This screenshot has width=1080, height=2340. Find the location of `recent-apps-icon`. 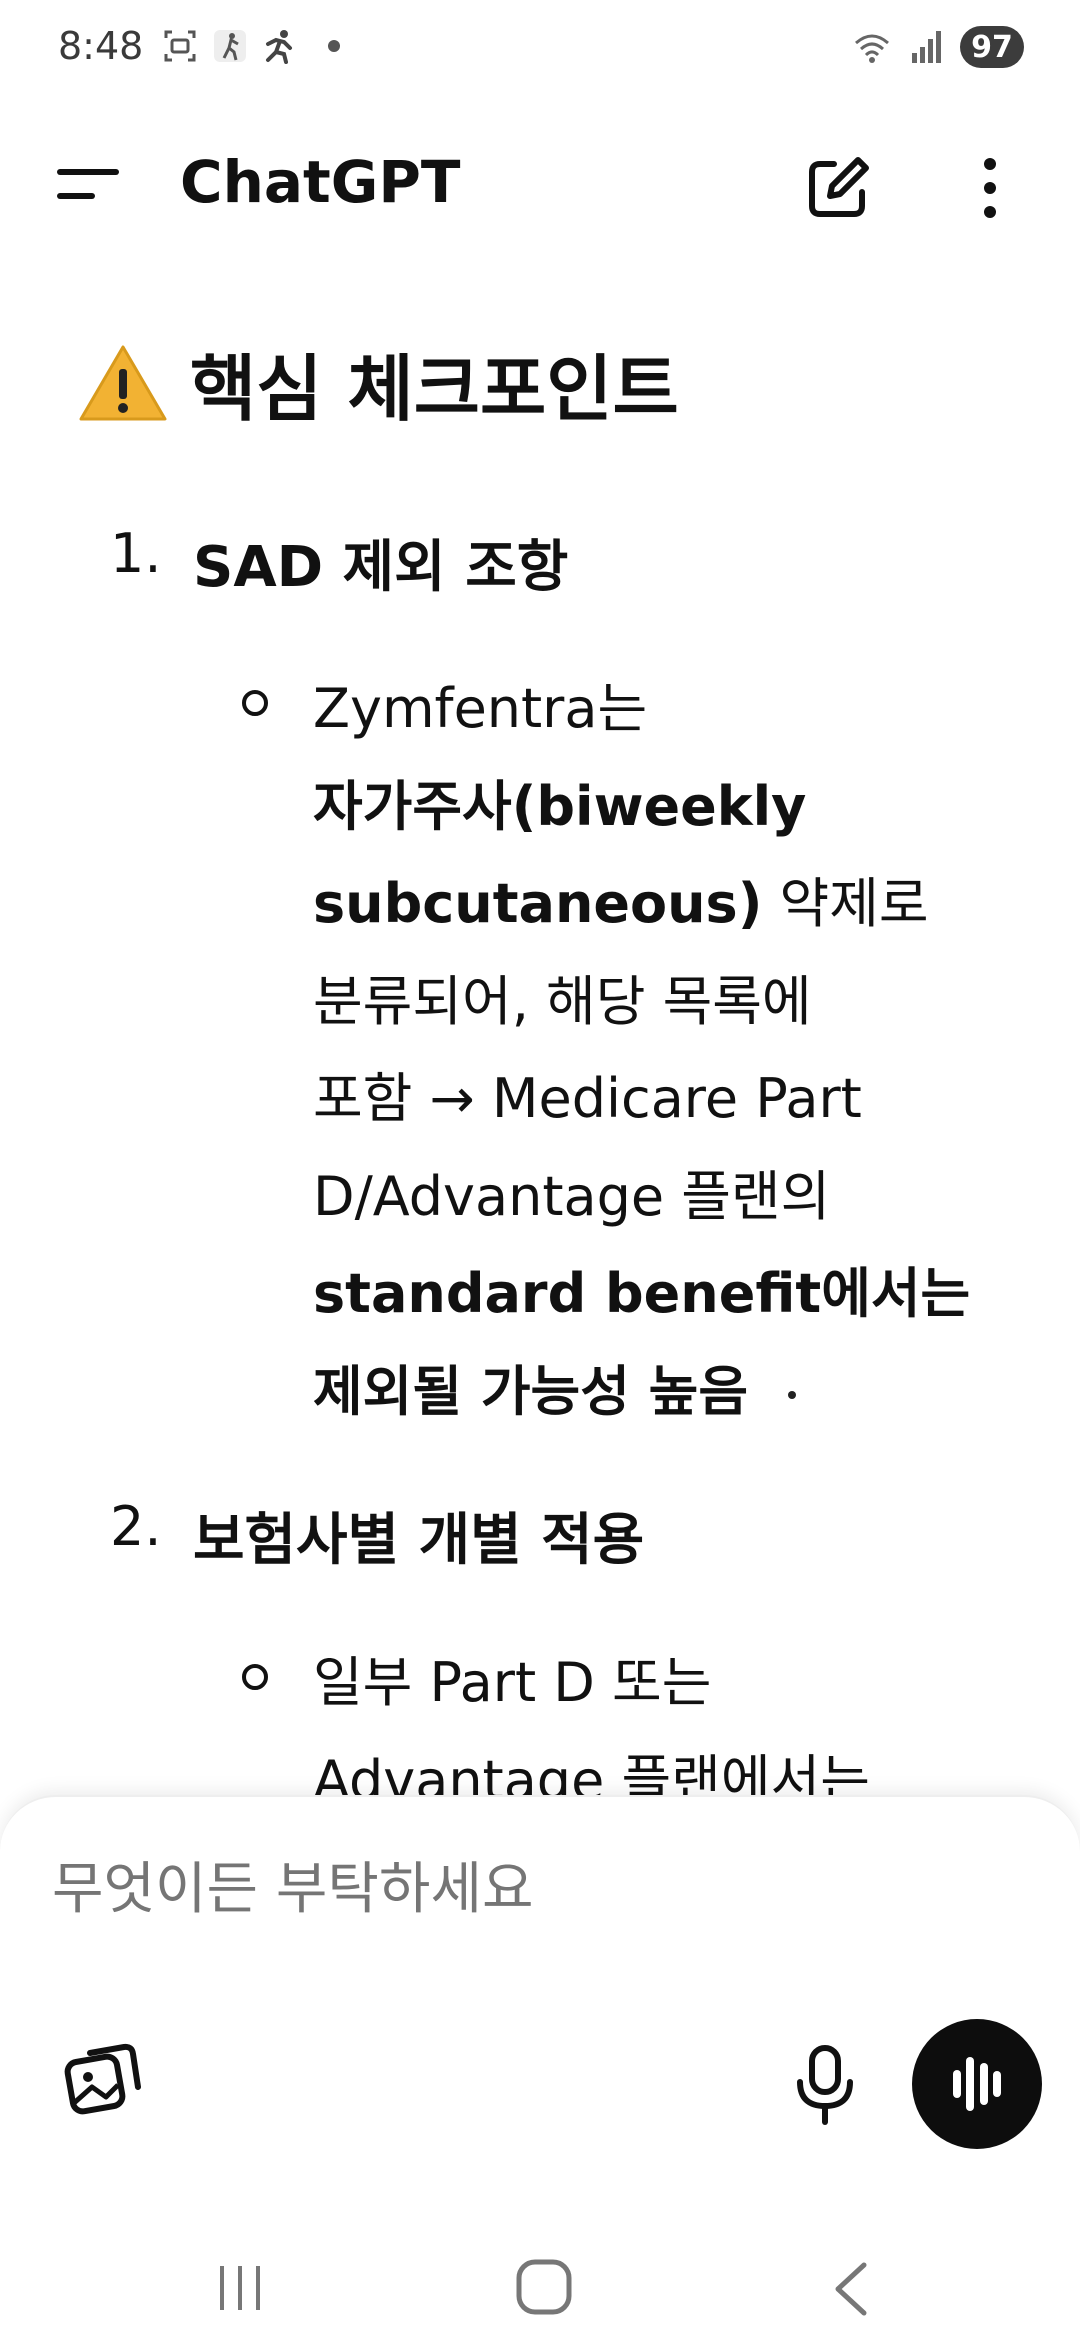

recent-apps-icon is located at coordinates (240, 2288).